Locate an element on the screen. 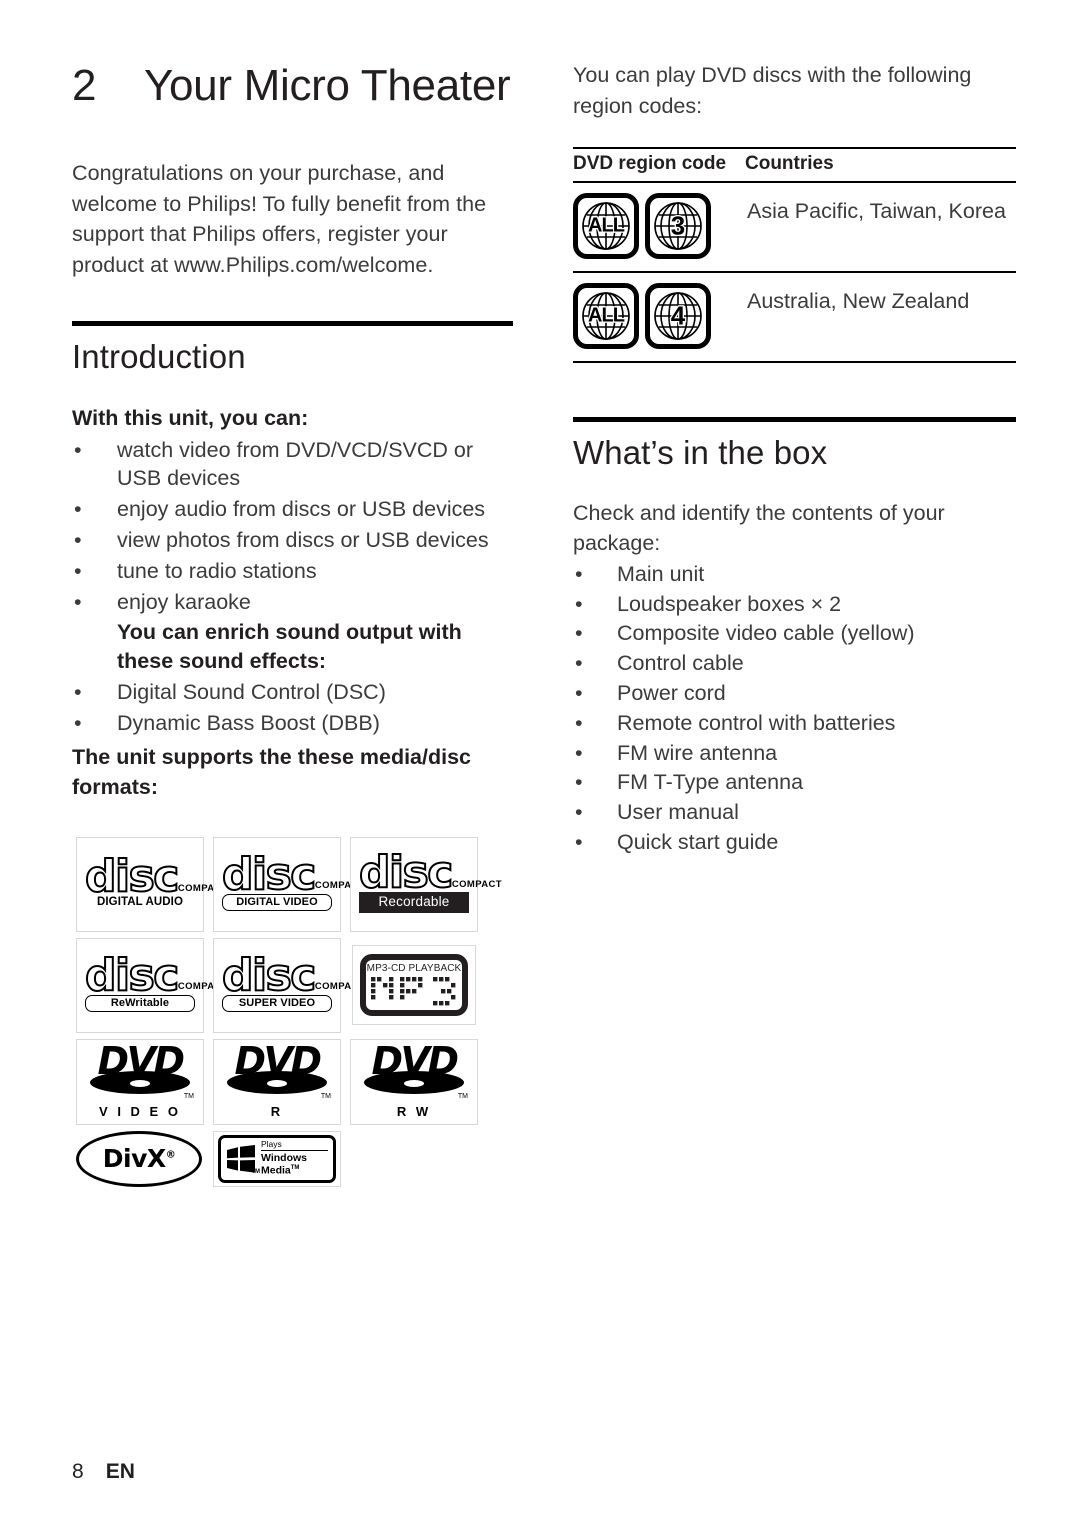 This screenshot has width=1080, height=1528. divx-logo: DivX® is located at coordinates (140, 1158).